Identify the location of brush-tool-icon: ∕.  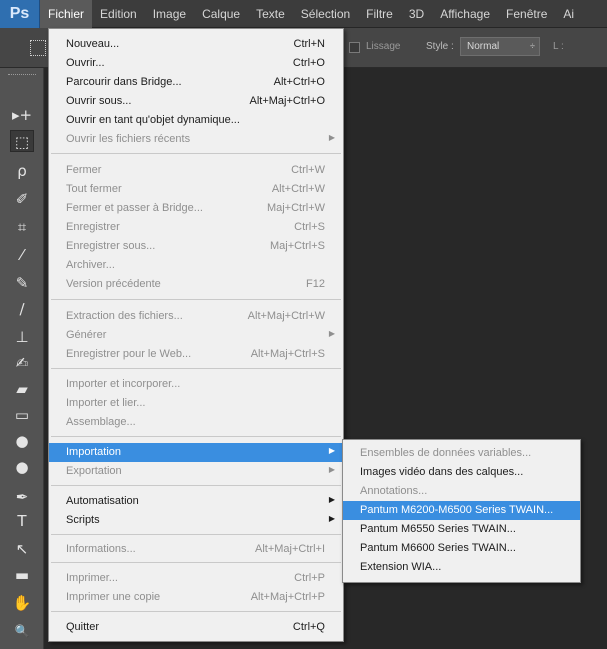
(22, 309).